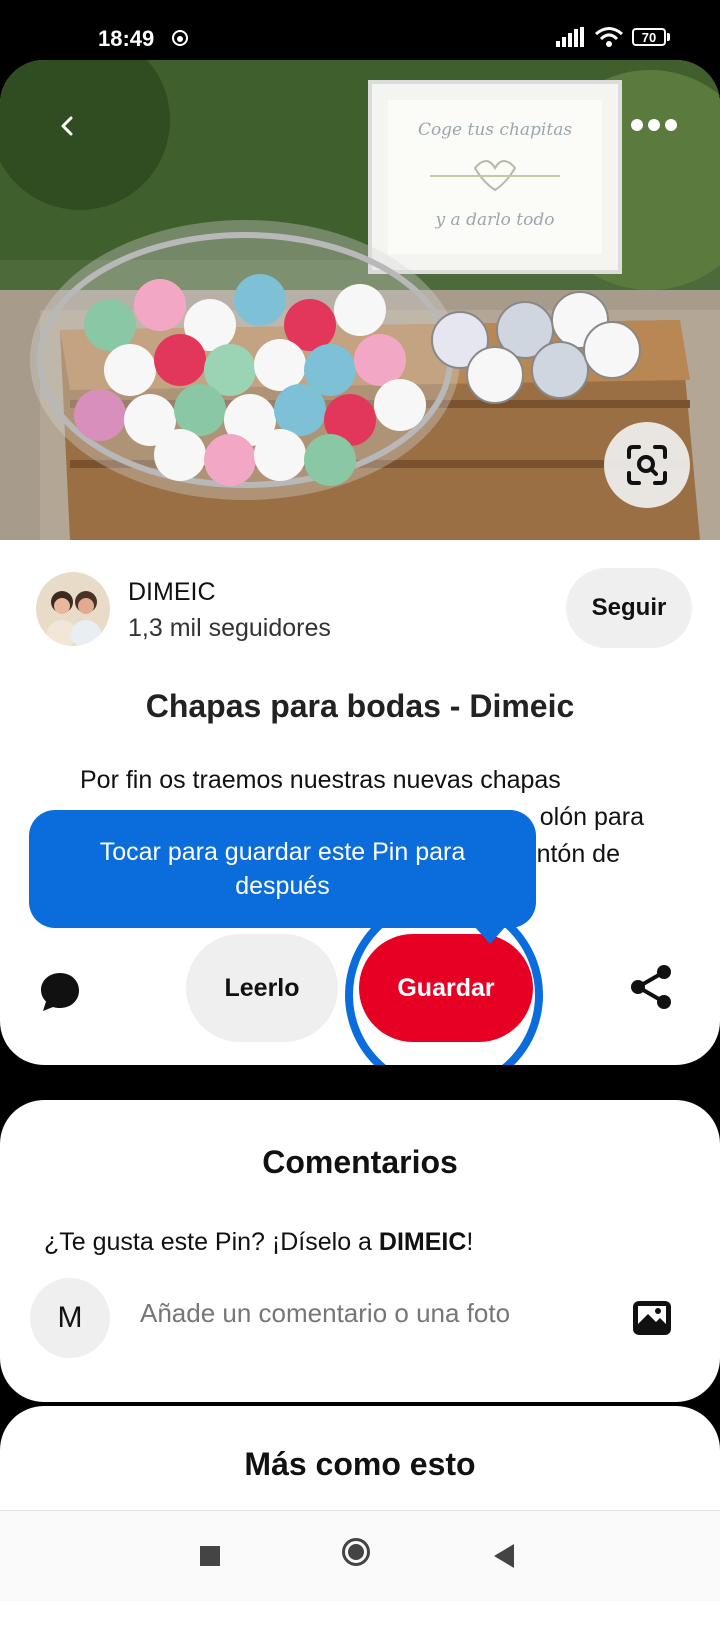 The image size is (720, 1636). Describe the element at coordinates (652, 1318) in the screenshot. I see `add-photo-icon` at that location.